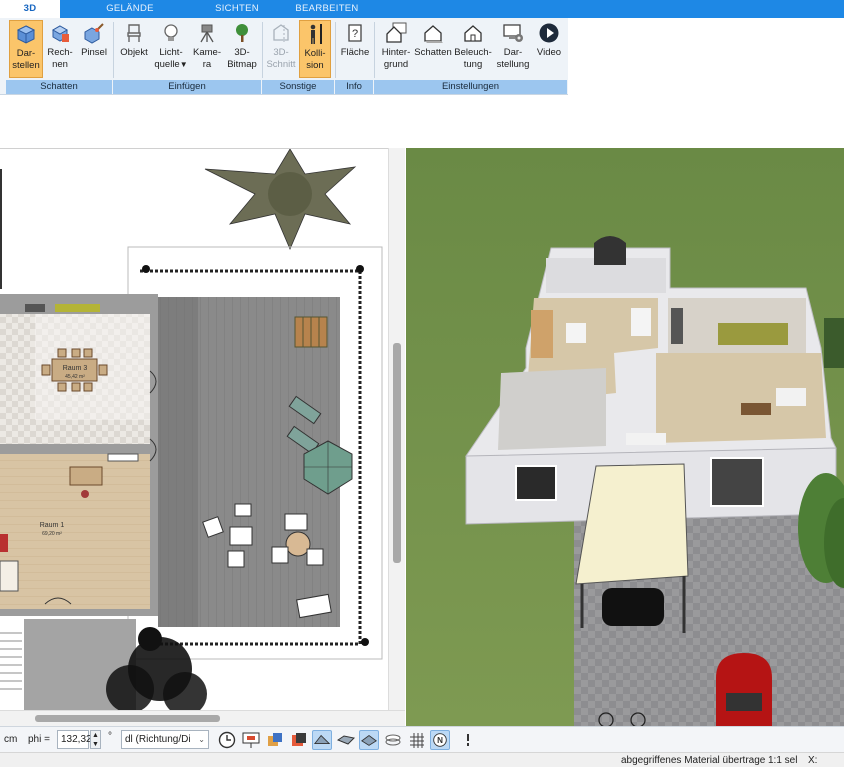 The height and width of the screenshot is (767, 844). I want to click on objekt-button: Objekt, so click(134, 49).